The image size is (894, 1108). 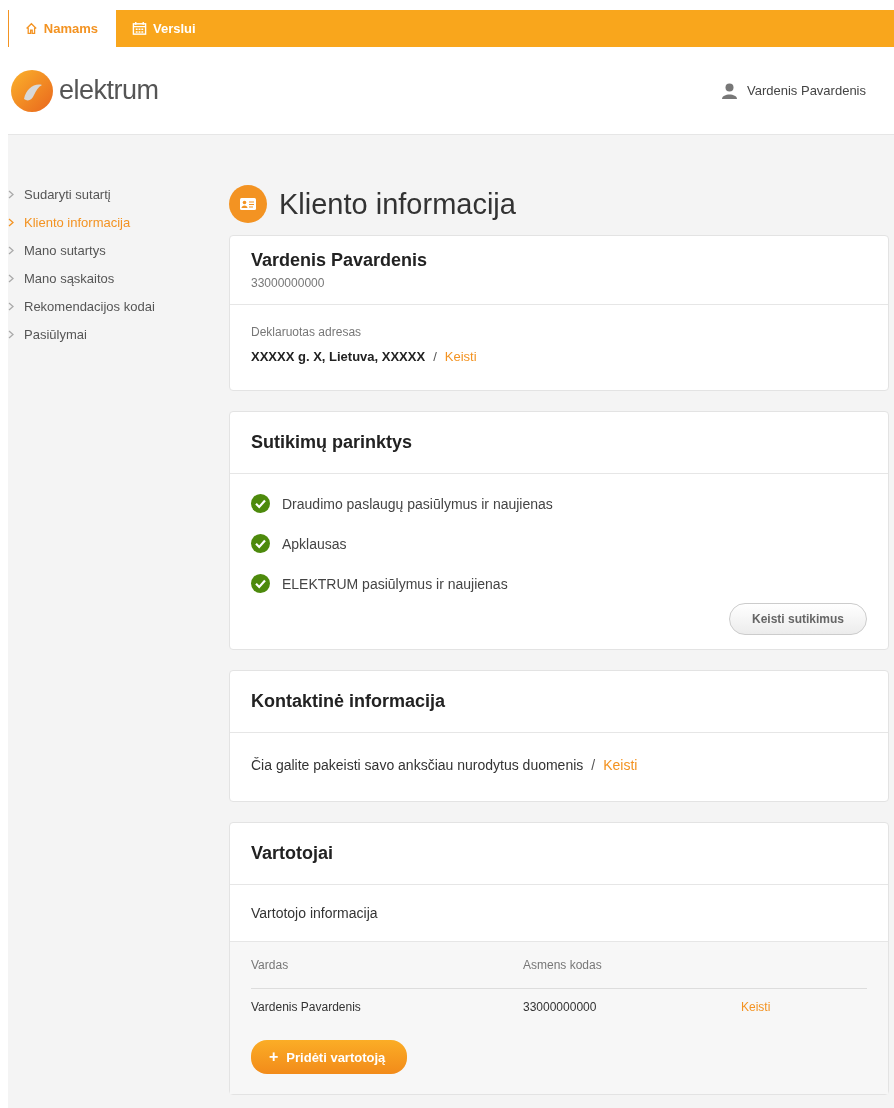 What do you see at coordinates (332, 442) in the screenshot?
I see `card-title: Sutikimų parinktys` at bounding box center [332, 442].